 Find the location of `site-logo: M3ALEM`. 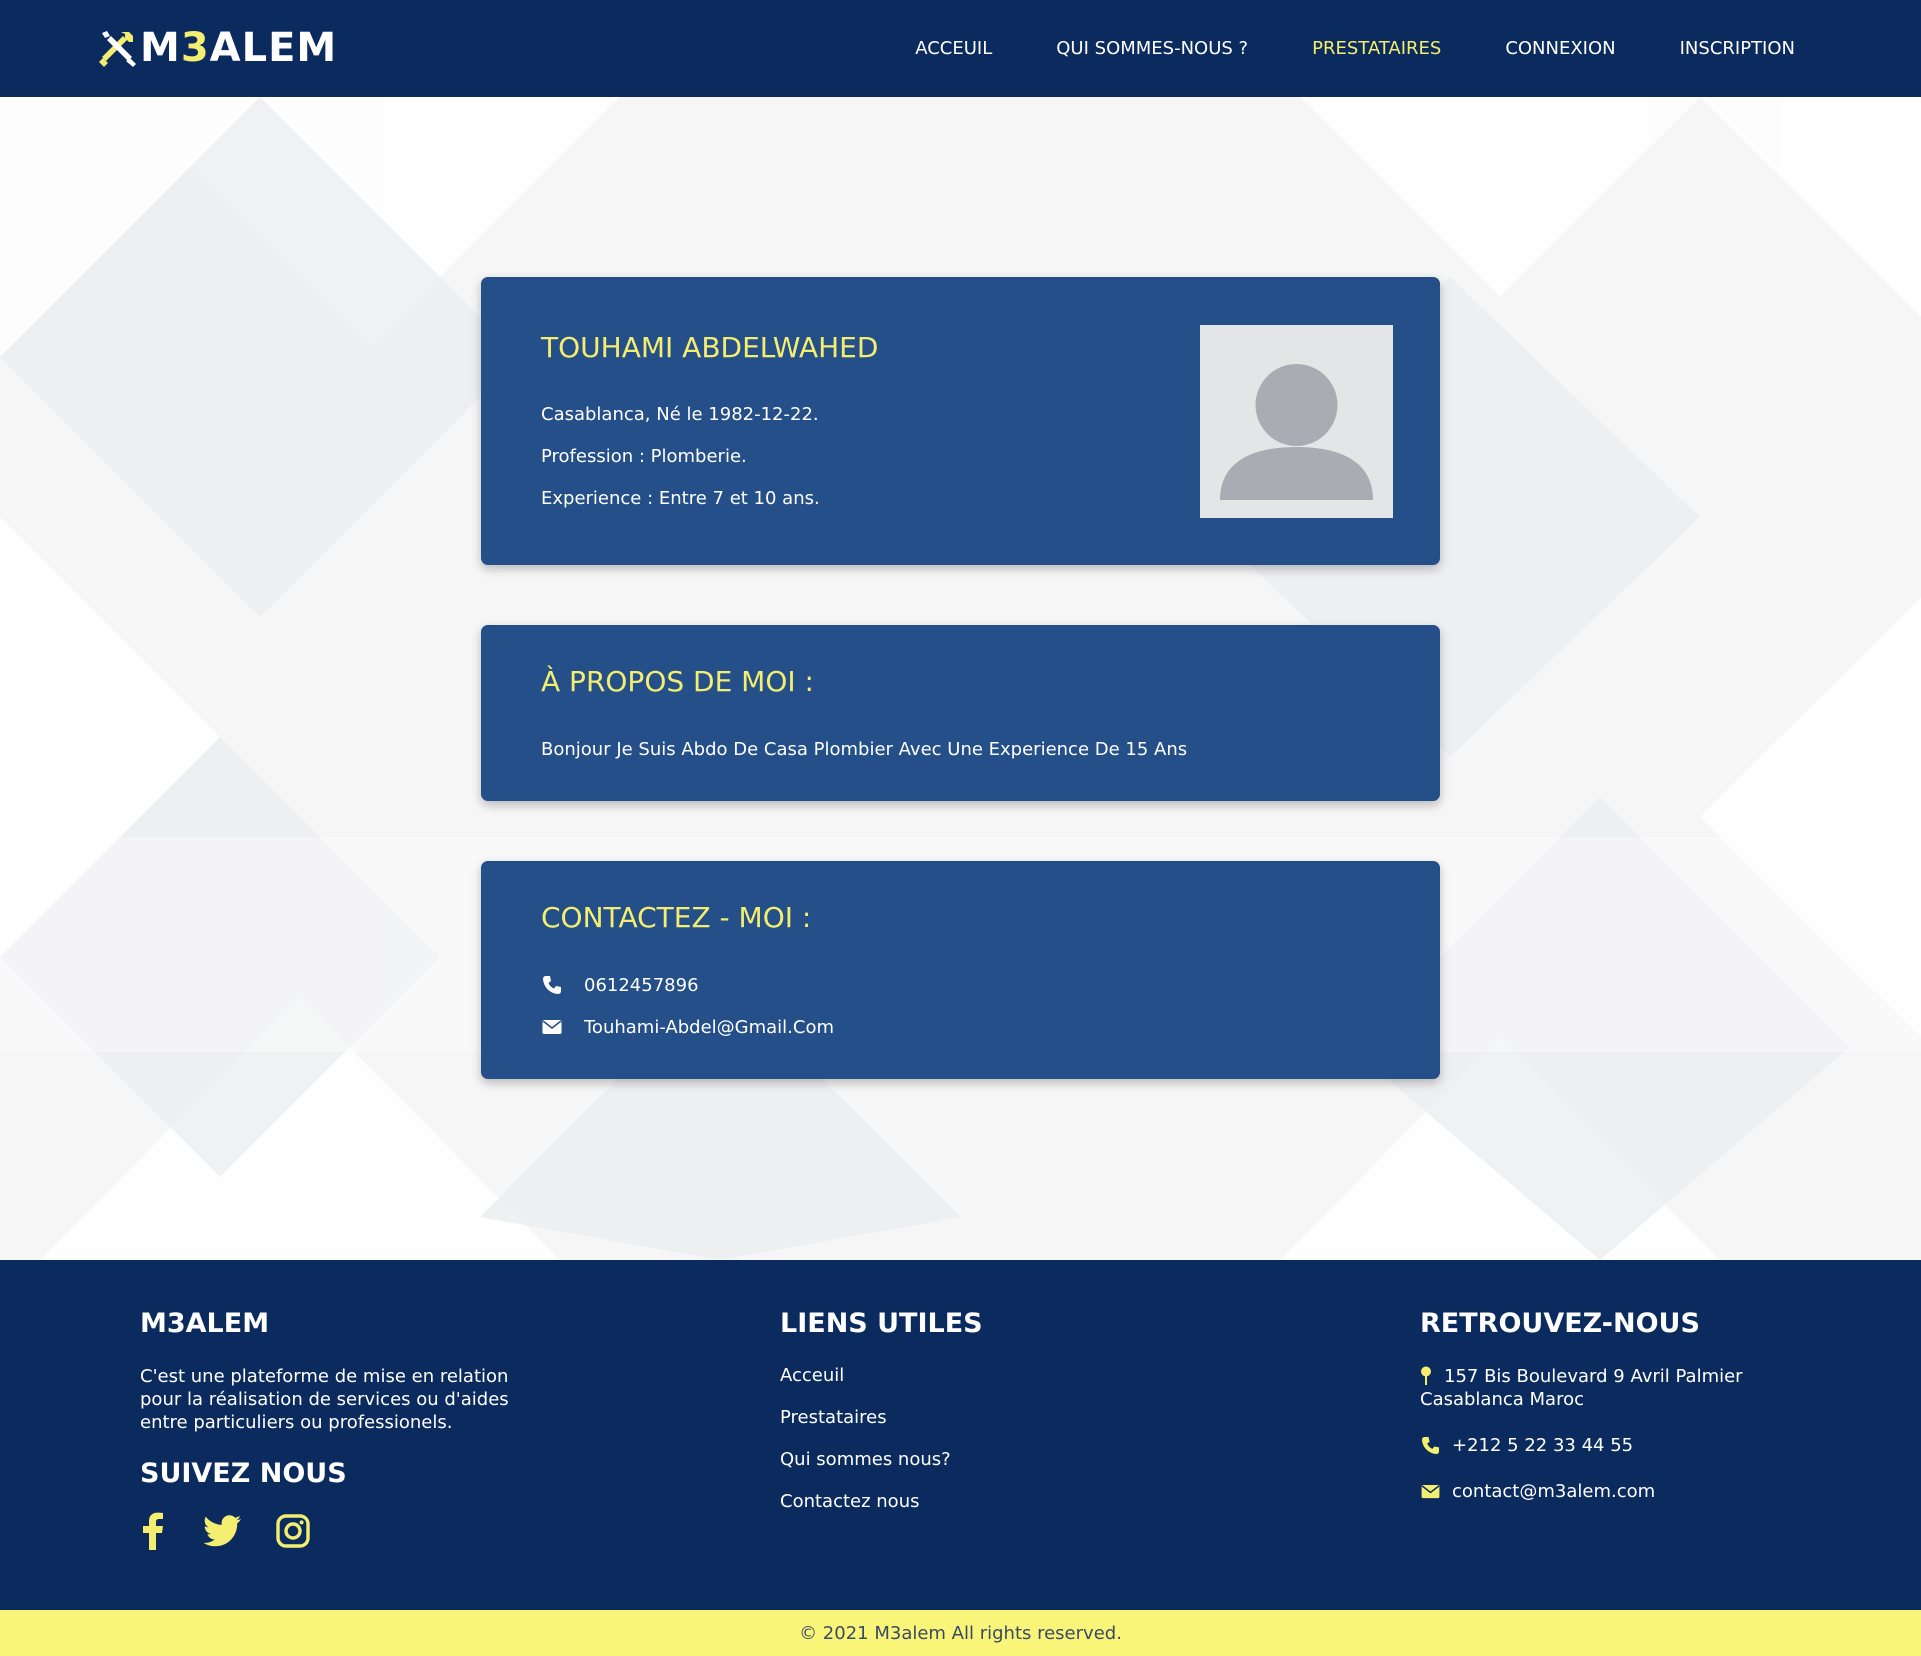

site-logo: M3ALEM is located at coordinates (216, 48).